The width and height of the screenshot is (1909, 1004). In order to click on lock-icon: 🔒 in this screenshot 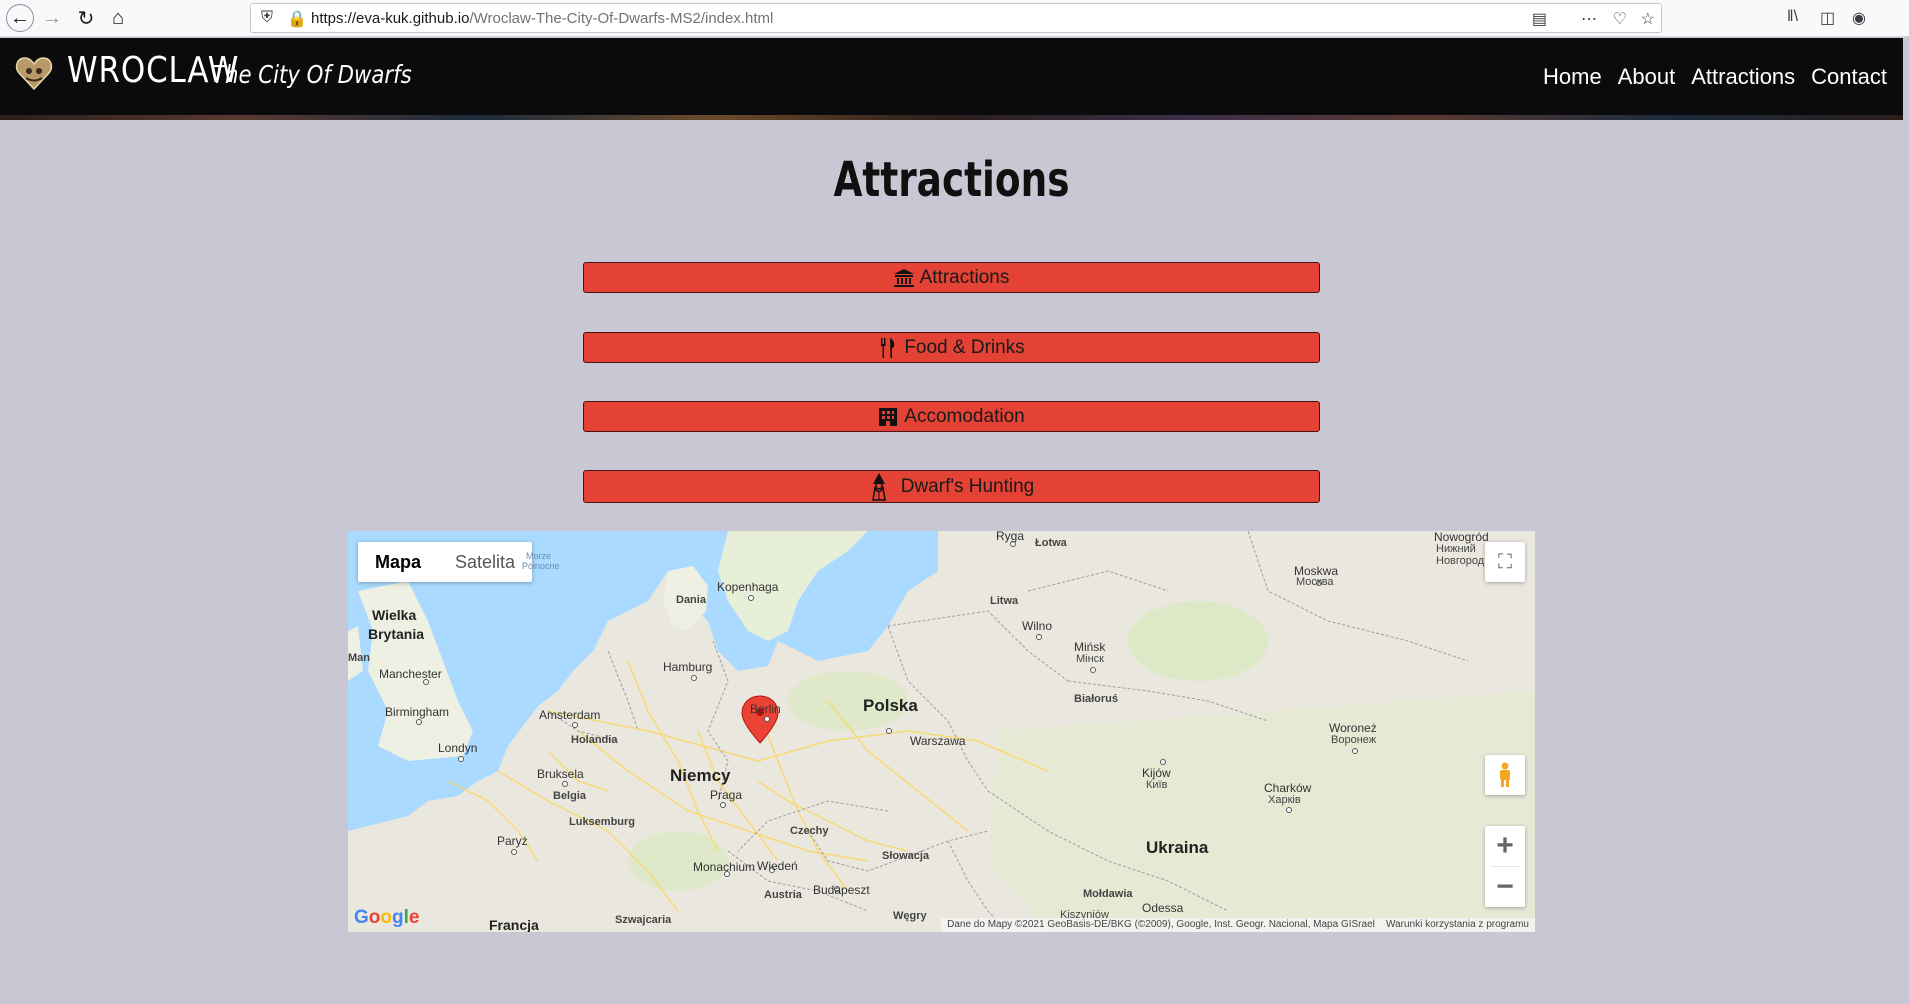, I will do `click(297, 19)`.